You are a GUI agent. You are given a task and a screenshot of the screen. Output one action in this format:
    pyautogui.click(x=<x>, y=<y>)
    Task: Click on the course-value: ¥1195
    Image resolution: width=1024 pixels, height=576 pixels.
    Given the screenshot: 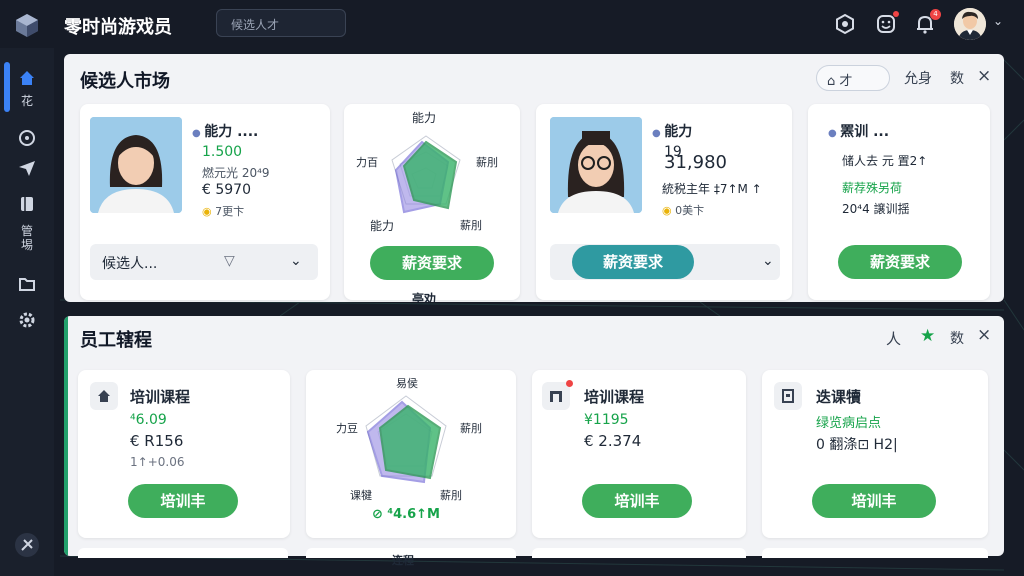 What is the action you would take?
    pyautogui.click(x=606, y=420)
    